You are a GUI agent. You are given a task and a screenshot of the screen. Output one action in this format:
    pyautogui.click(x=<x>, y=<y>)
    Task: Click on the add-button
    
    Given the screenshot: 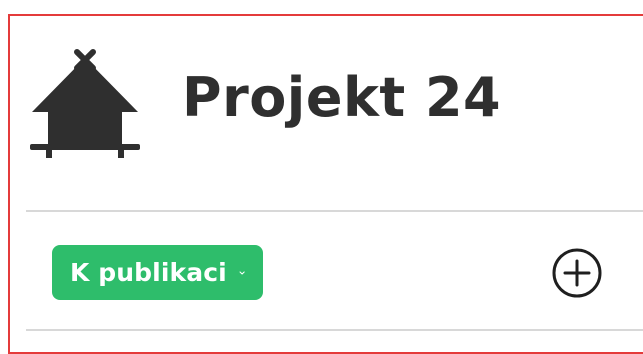 What is the action you would take?
    pyautogui.click(x=577, y=273)
    